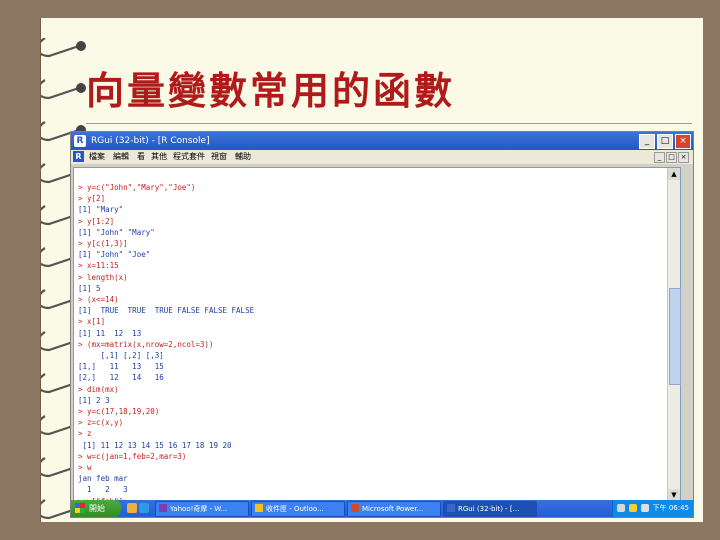  What do you see at coordinates (121, 378) in the screenshot?
I see `console-output-line: [2,] 12 14 16` at bounding box center [121, 378].